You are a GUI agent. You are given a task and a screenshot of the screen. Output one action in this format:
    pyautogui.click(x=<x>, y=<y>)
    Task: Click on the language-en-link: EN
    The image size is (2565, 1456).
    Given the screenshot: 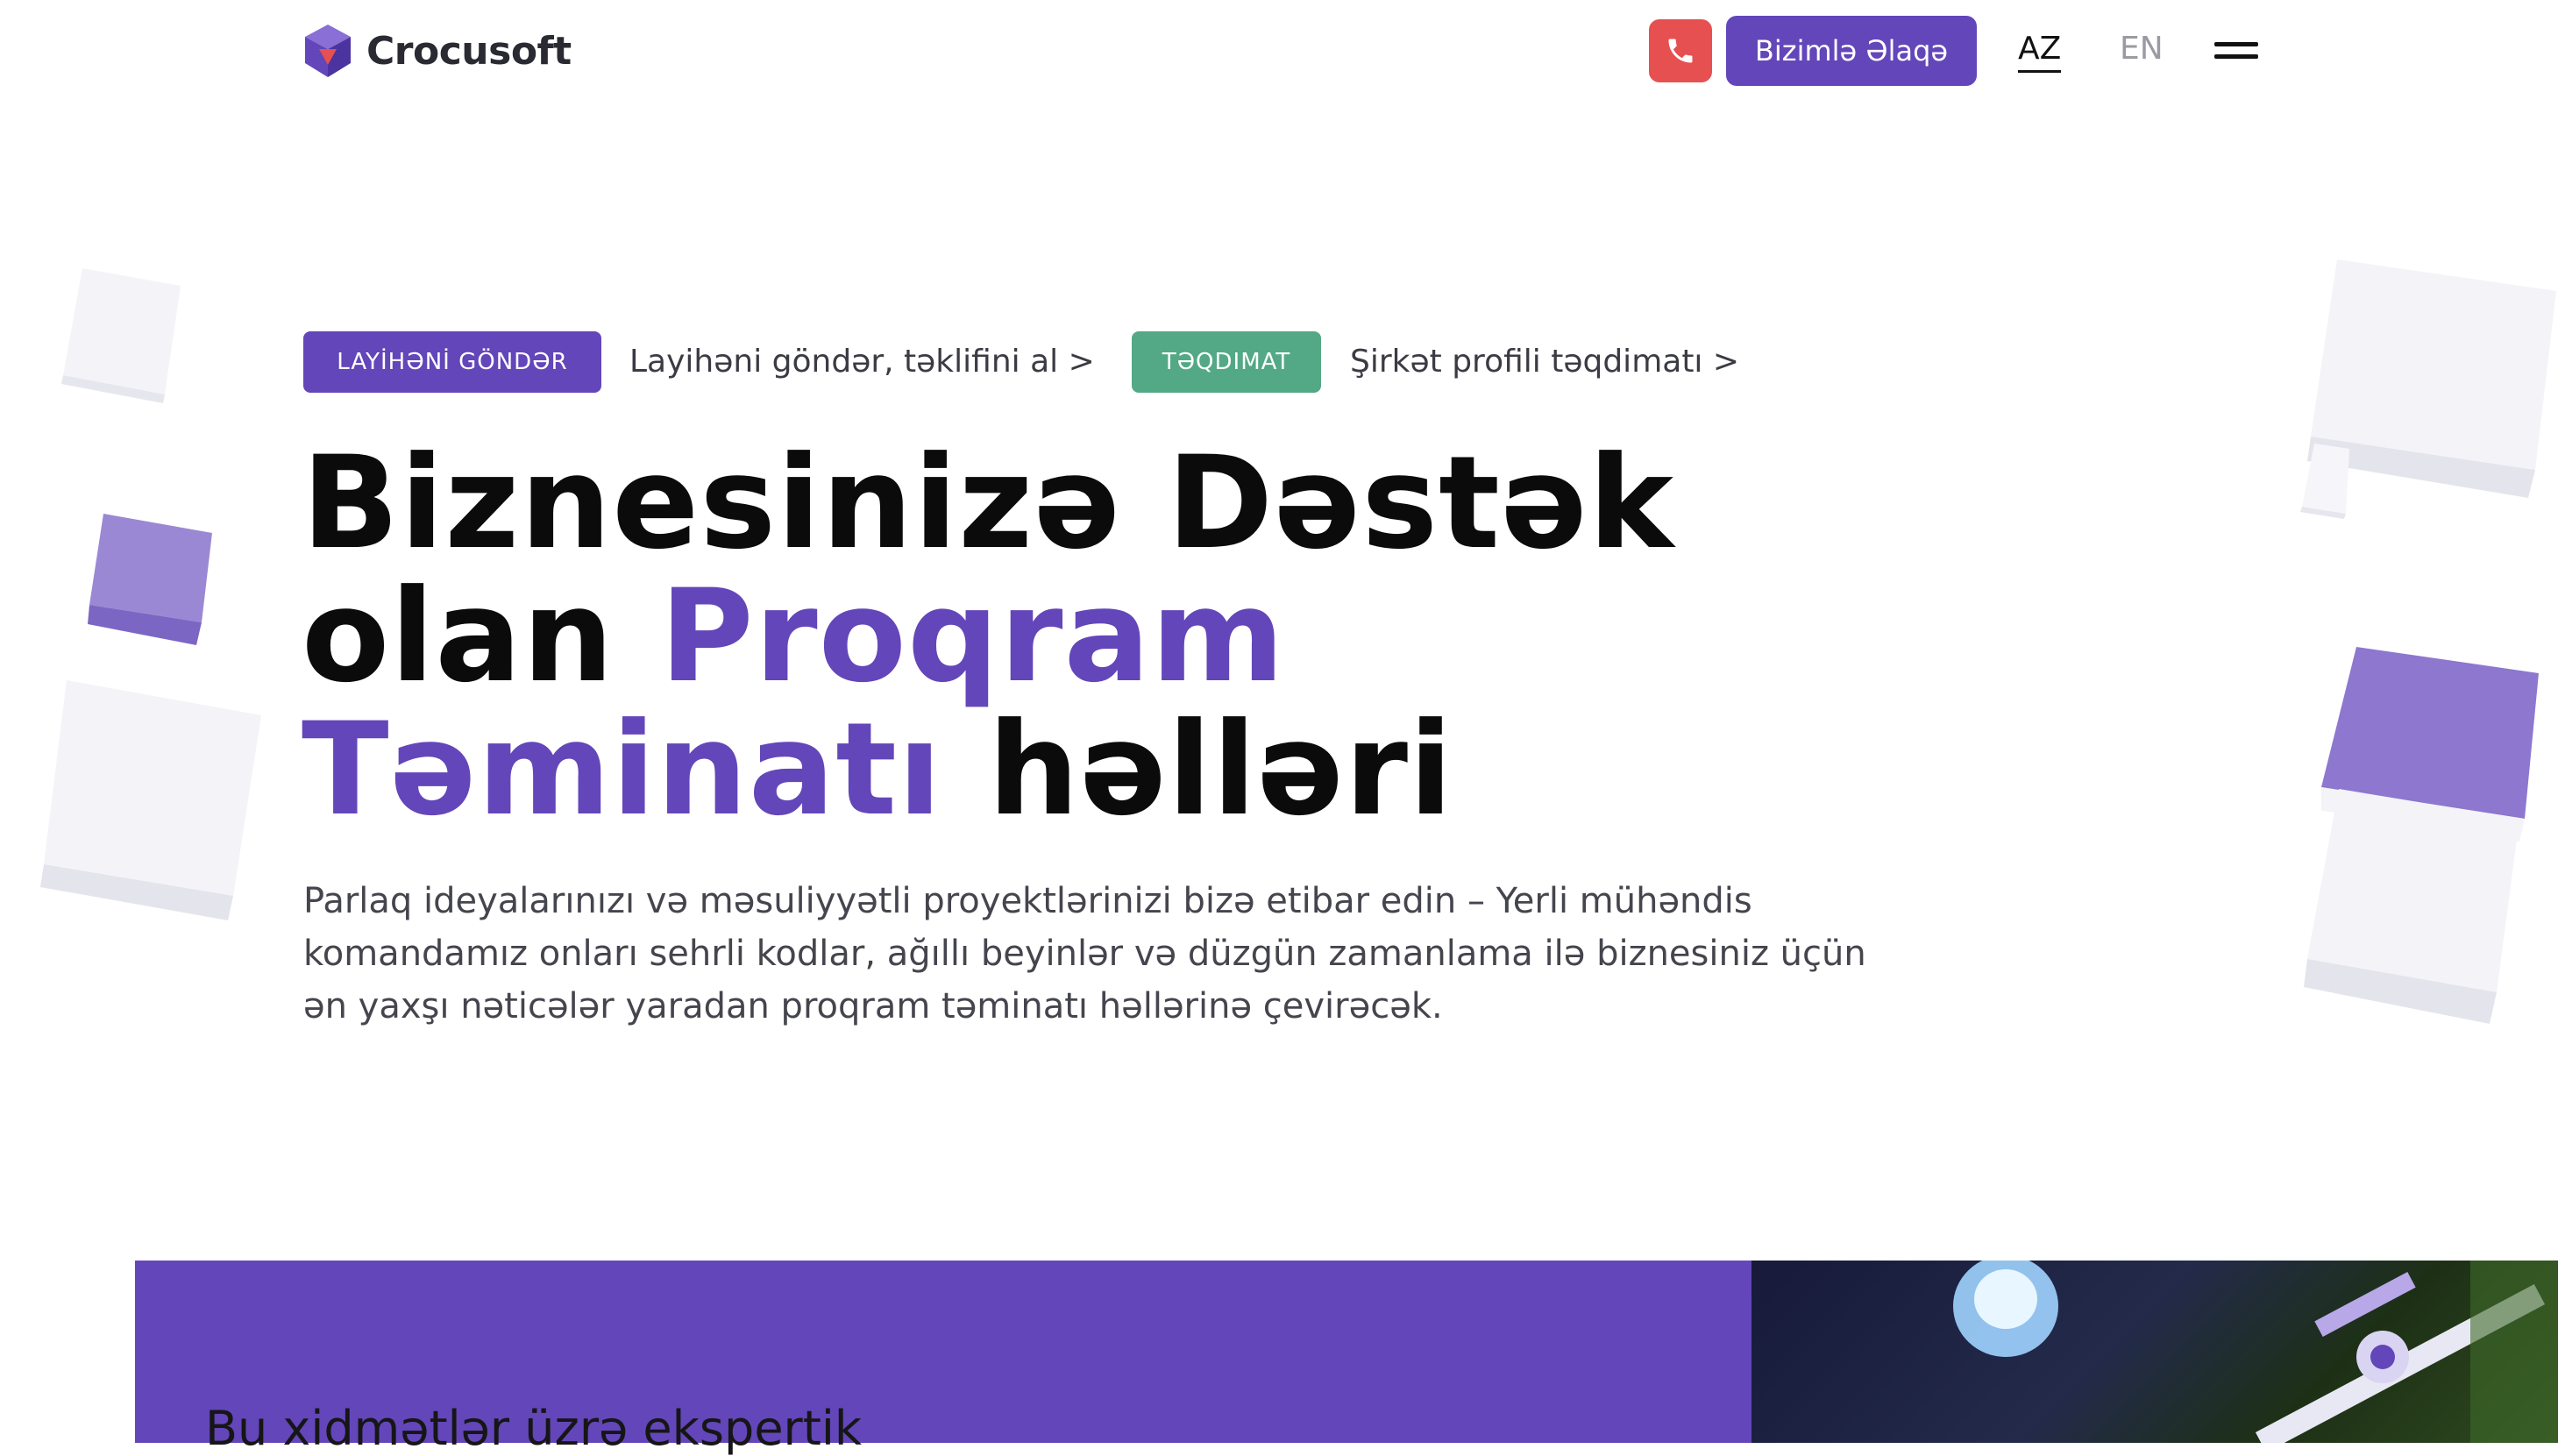 What is the action you would take?
    pyautogui.click(x=2142, y=49)
    